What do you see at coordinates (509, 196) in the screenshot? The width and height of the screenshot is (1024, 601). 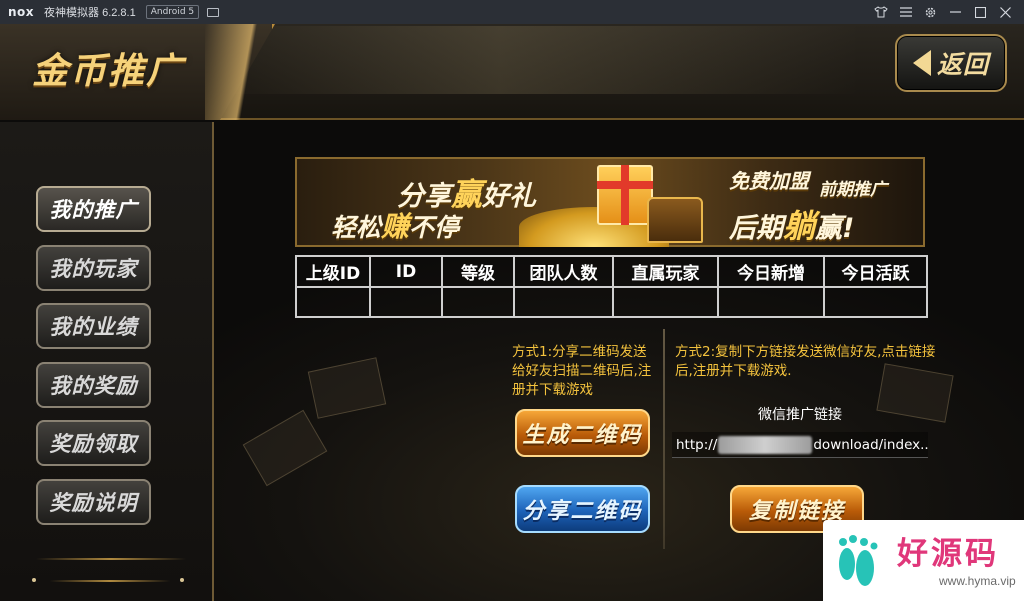 I see `banner-text: 好礼` at bounding box center [509, 196].